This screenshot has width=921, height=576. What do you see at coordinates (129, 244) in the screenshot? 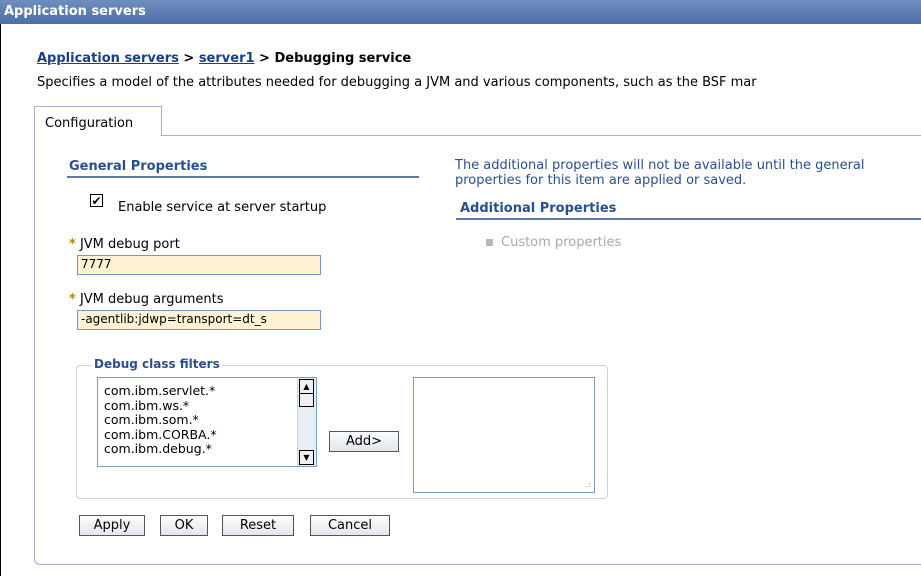
I see `jvm-debug-port-label-text: JVM debug port` at bounding box center [129, 244].